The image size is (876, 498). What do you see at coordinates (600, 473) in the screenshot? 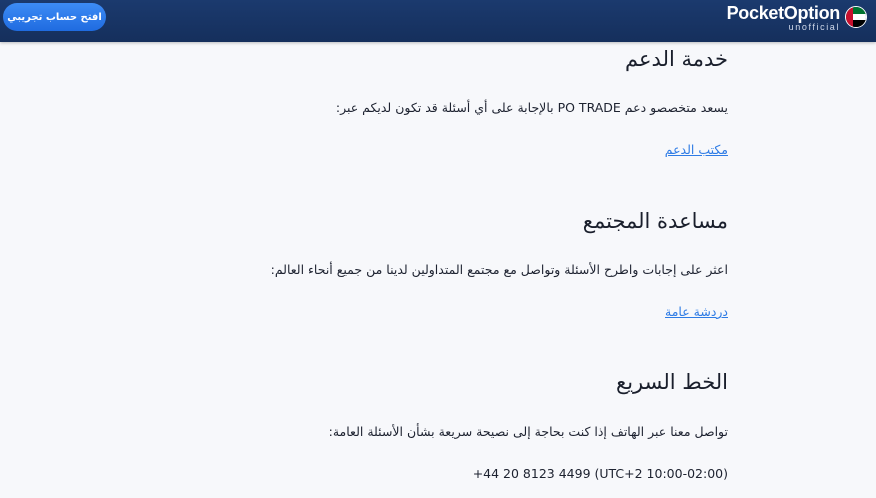
I see `hotline-phone-number: +44 20 8123 4499 (UTC+2 10:00-02:00)` at bounding box center [600, 473].